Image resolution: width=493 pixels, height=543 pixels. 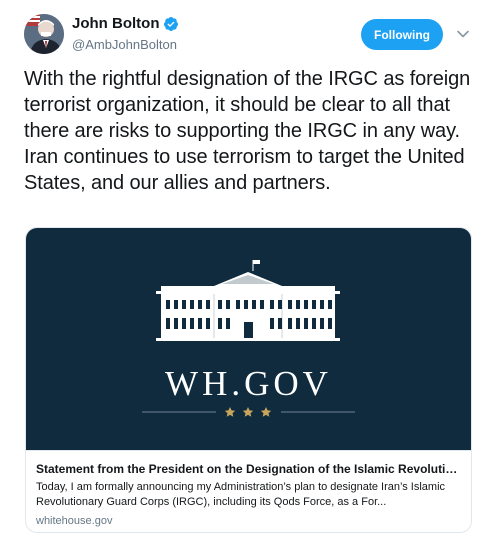 I want to click on wh-gov-logo: WH.GOV, so click(x=248, y=383).